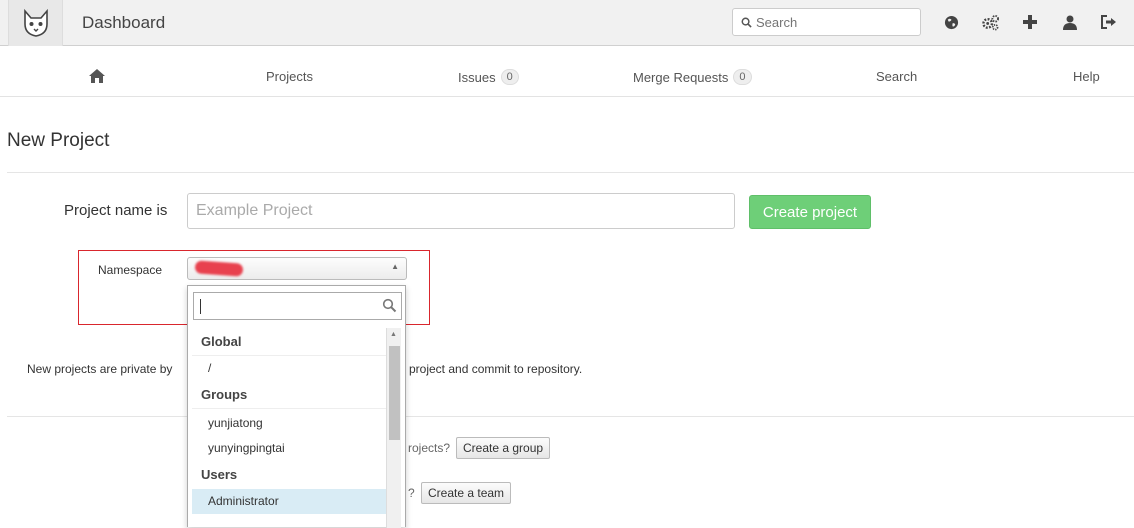 This screenshot has width=1134, height=528. I want to click on nav-help: Help, so click(1086, 76).